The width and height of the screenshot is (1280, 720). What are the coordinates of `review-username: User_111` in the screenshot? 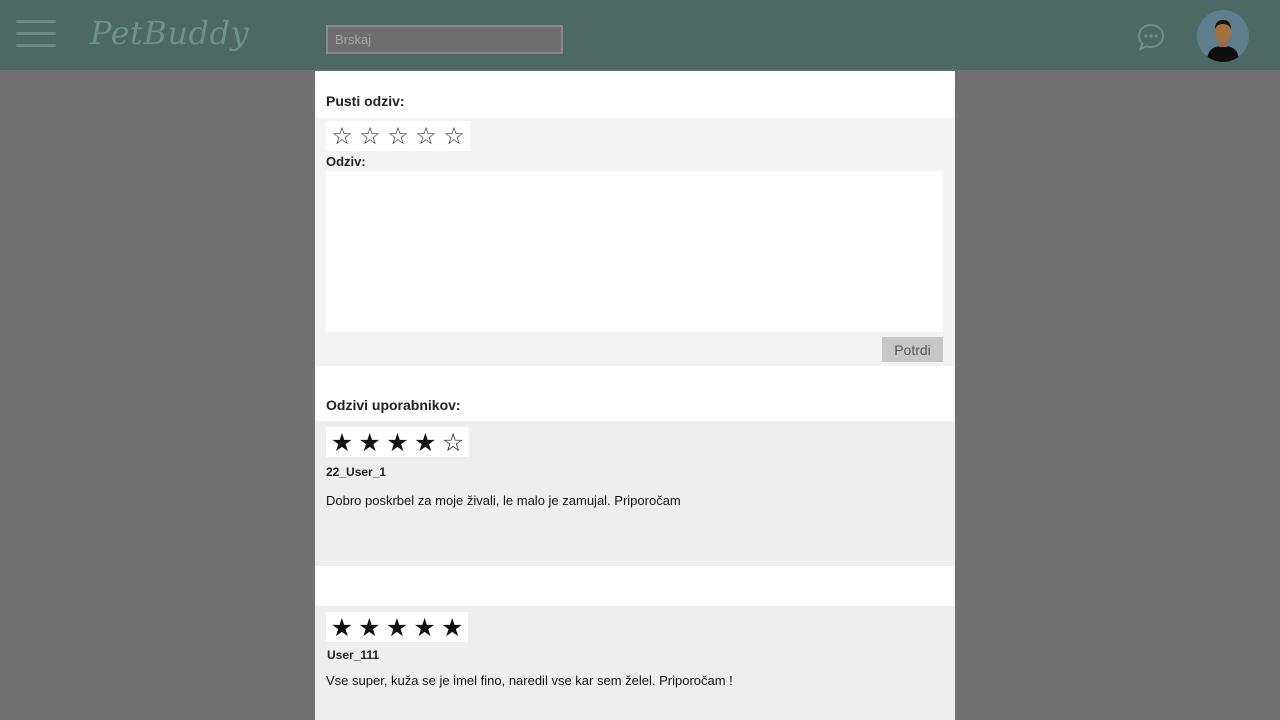 It's located at (353, 655).